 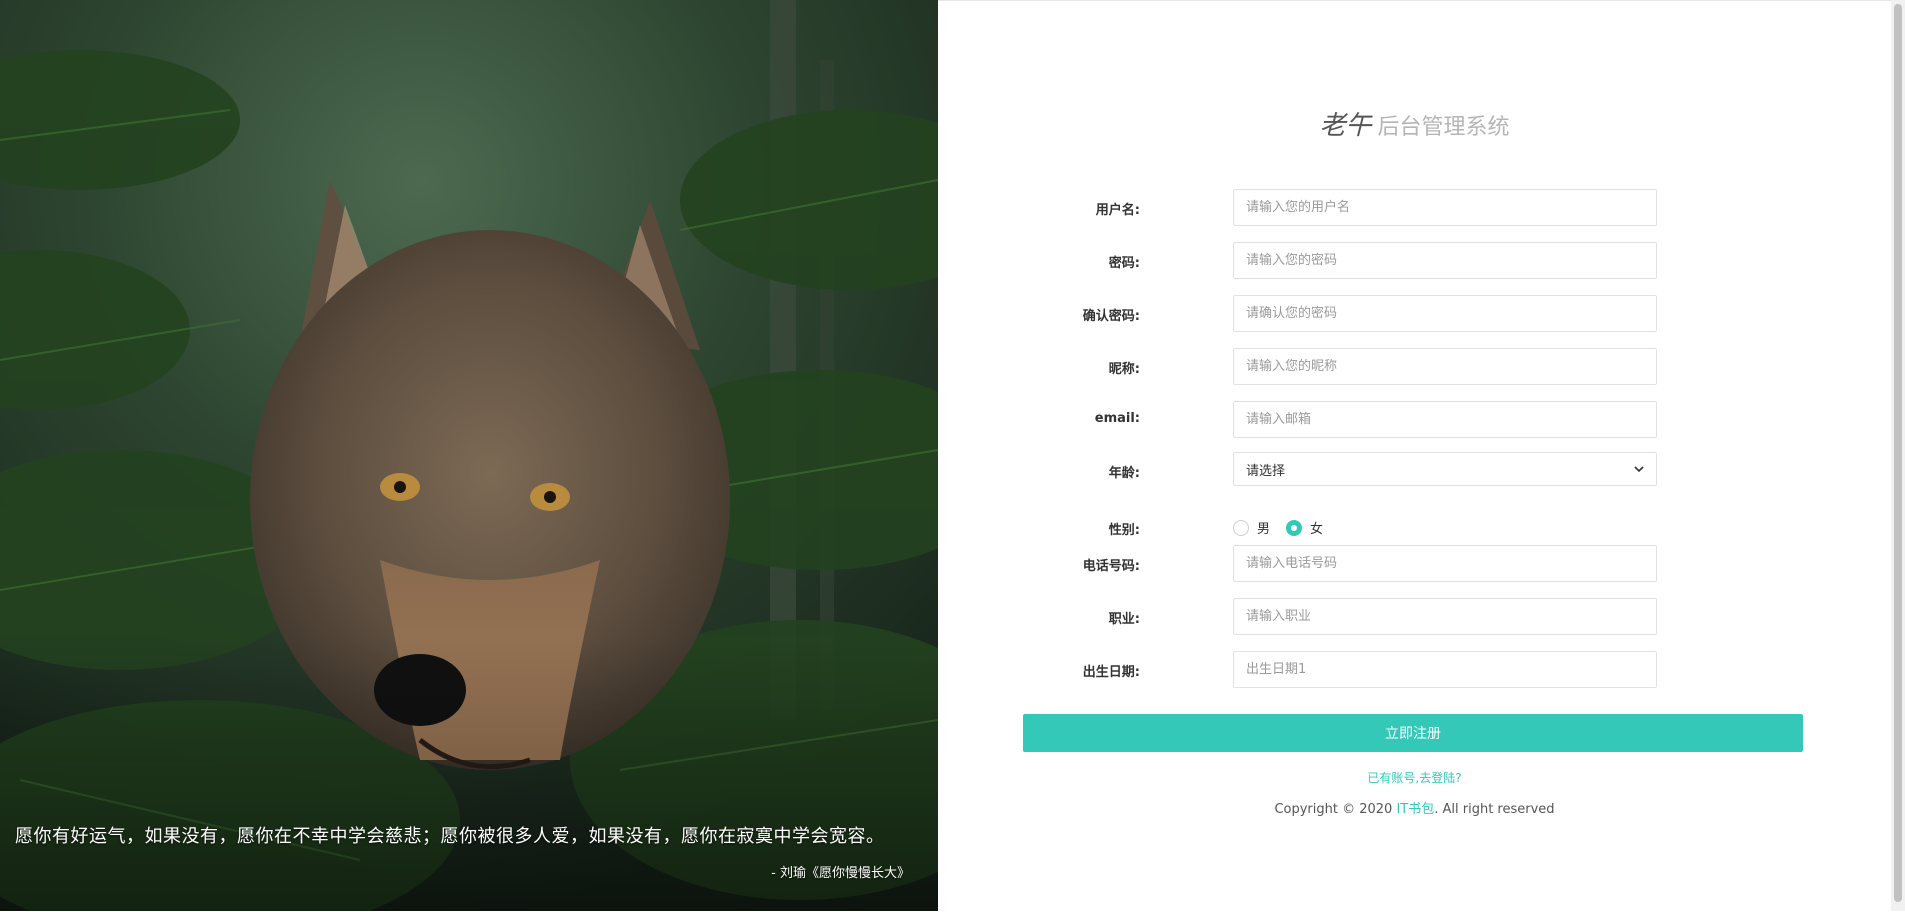 I want to click on email-input, so click(x=1445, y=419).